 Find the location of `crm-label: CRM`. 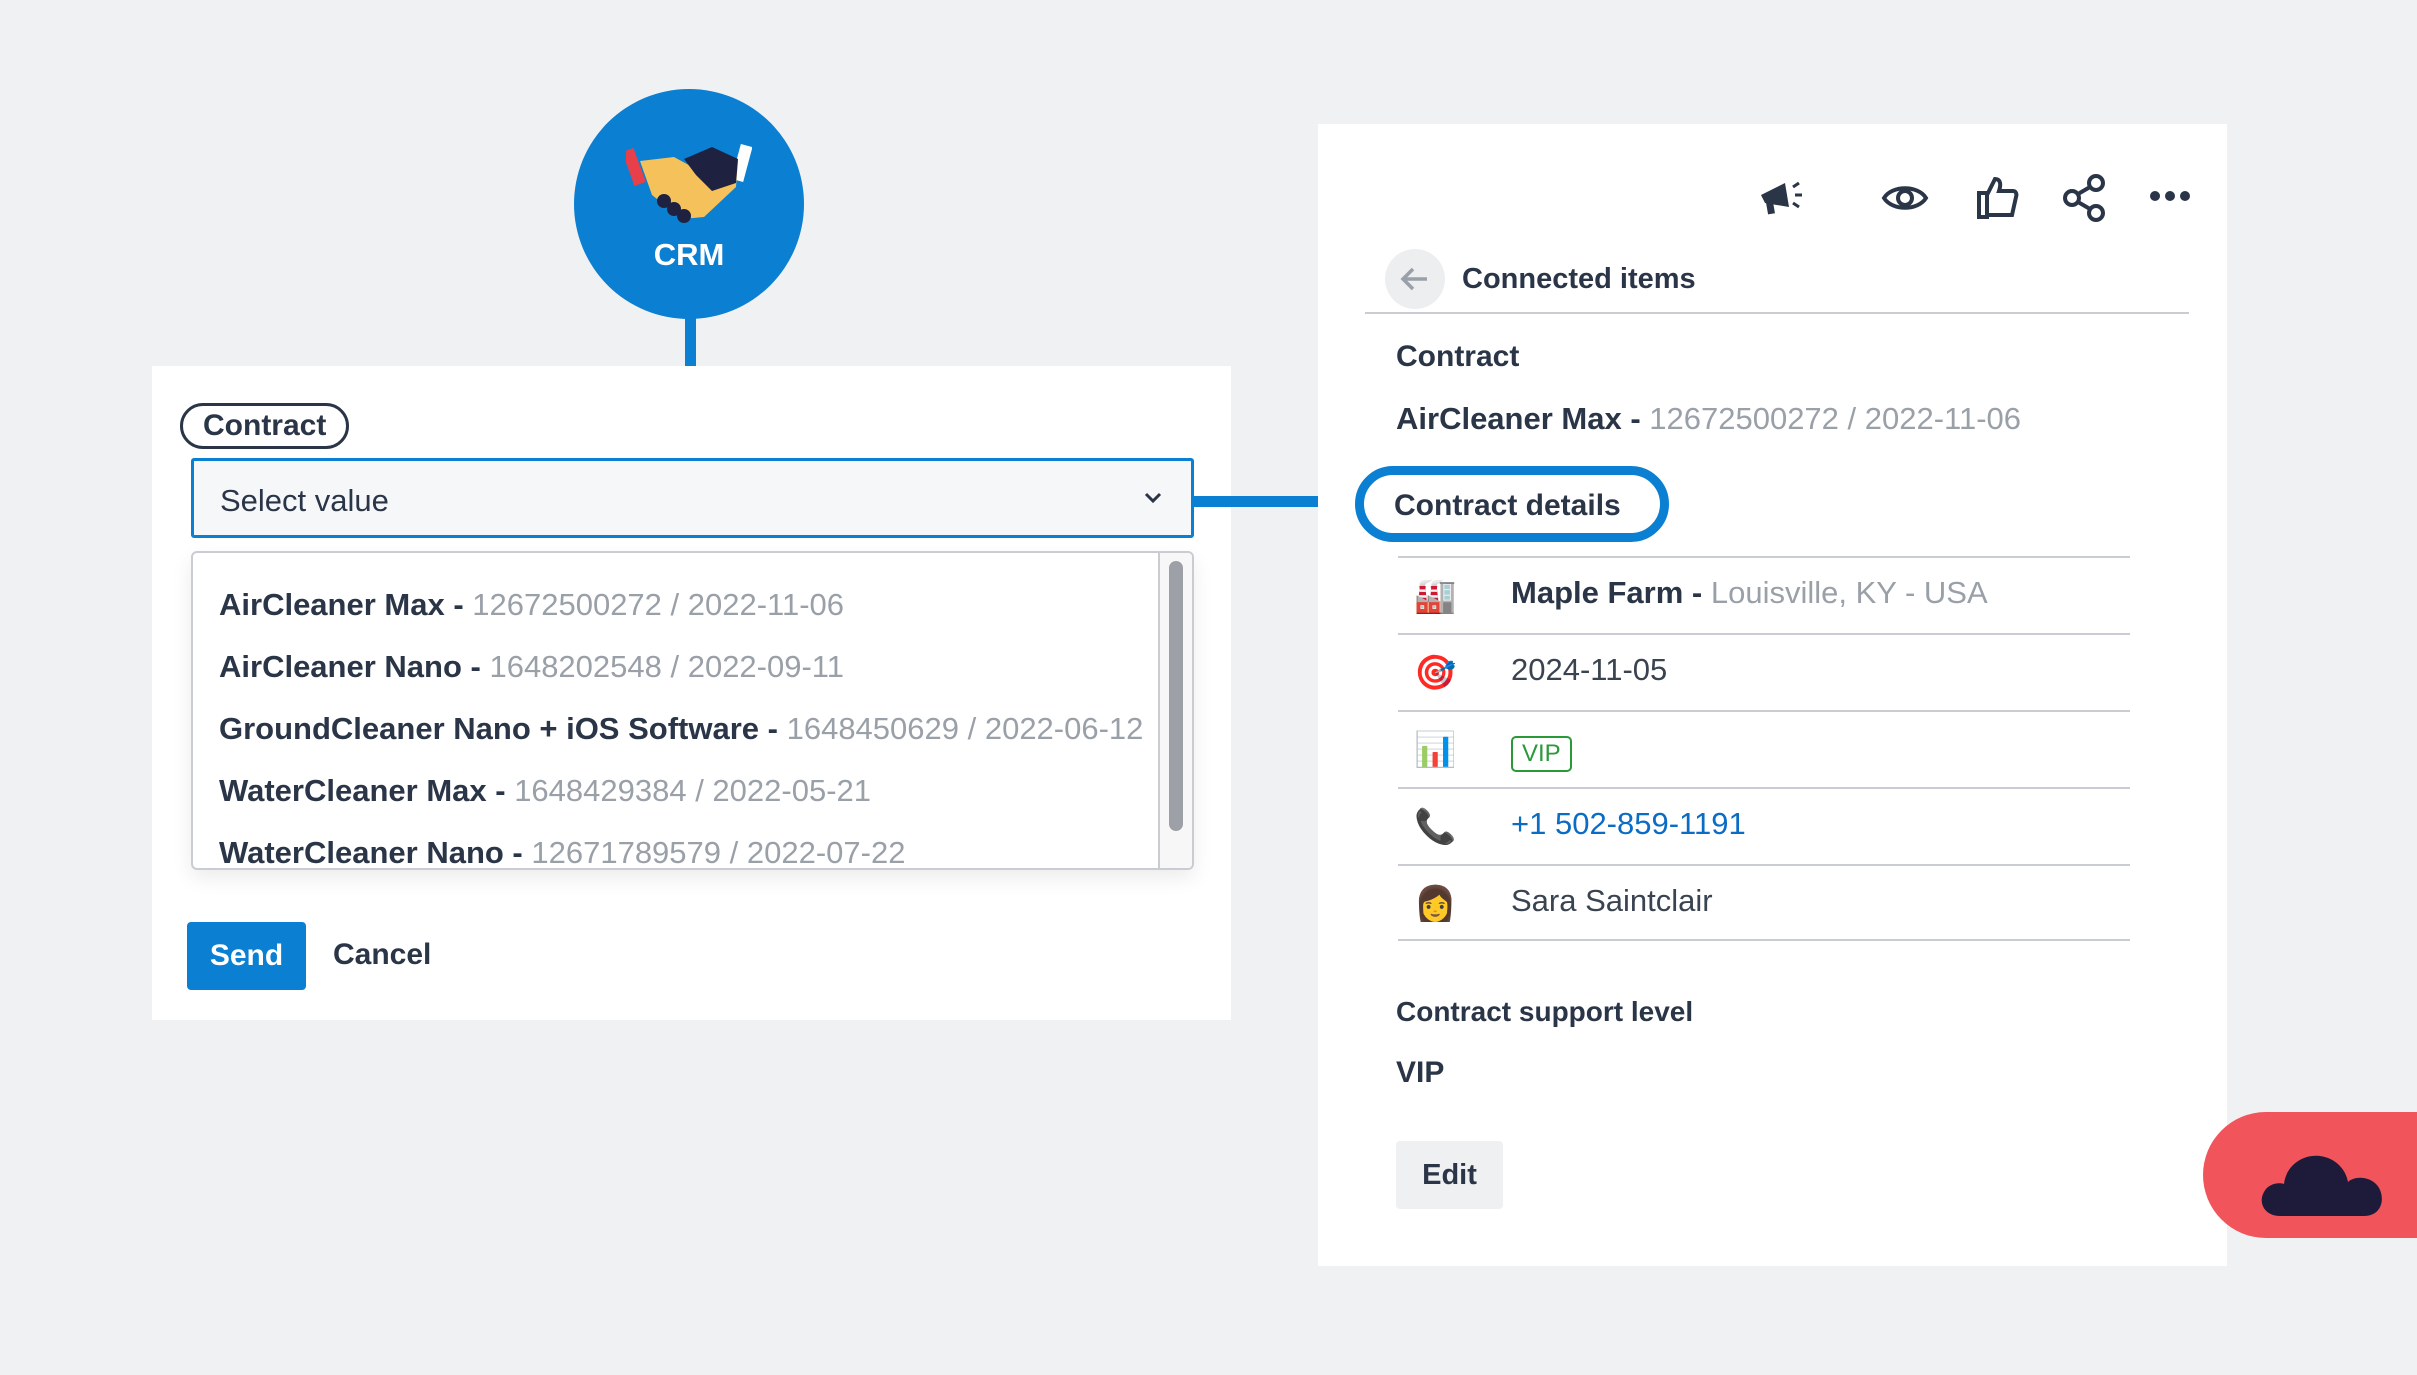

crm-label: CRM is located at coordinates (689, 254).